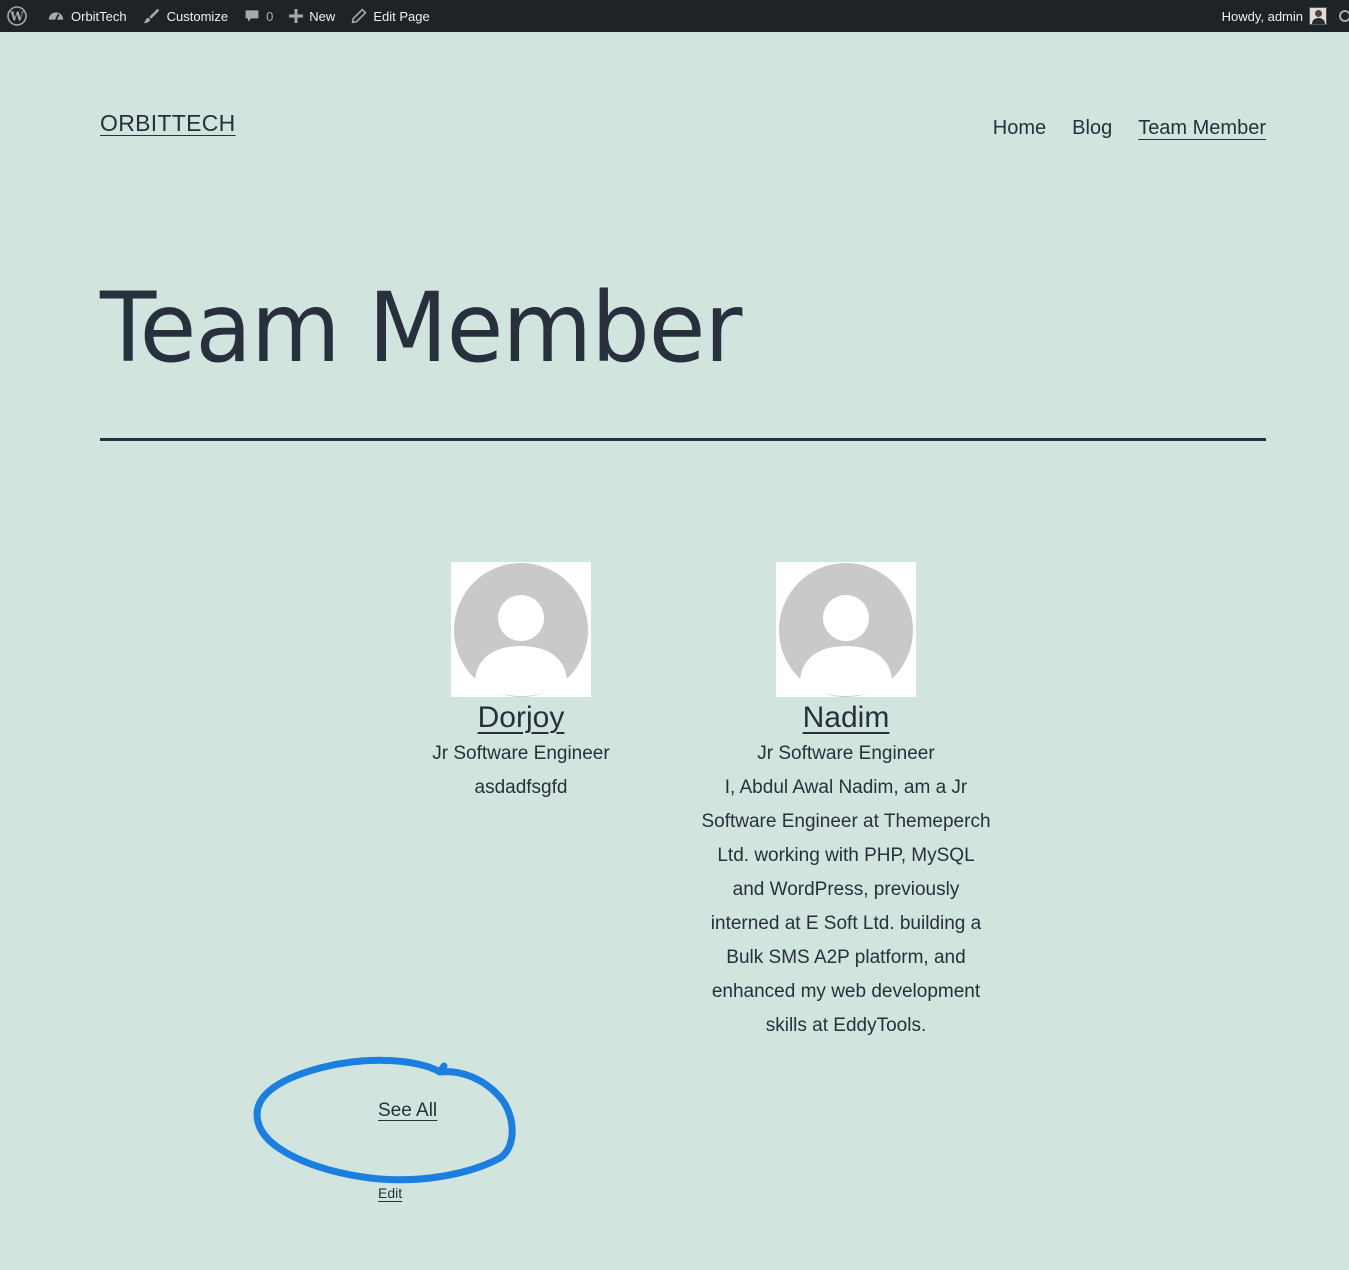 Image resolution: width=1349 pixels, height=1270 pixels. I want to click on comments-link: 0, so click(258, 16).